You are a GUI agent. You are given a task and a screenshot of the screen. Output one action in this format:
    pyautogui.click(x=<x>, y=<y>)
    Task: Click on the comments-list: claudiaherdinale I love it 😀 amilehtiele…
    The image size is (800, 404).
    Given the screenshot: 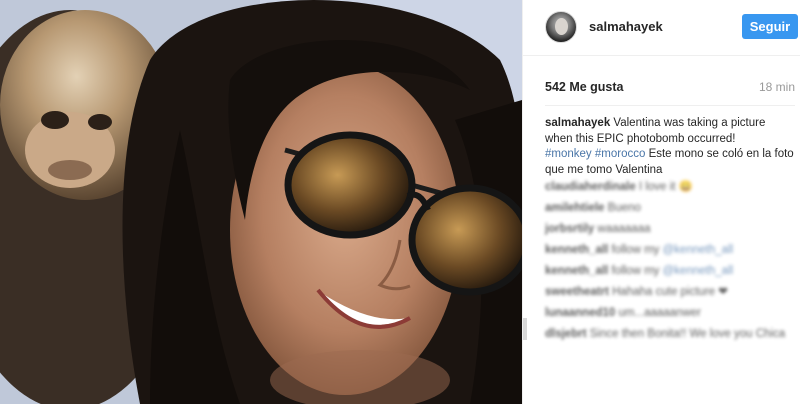 What is the action you would take?
    pyautogui.click(x=670, y=261)
    